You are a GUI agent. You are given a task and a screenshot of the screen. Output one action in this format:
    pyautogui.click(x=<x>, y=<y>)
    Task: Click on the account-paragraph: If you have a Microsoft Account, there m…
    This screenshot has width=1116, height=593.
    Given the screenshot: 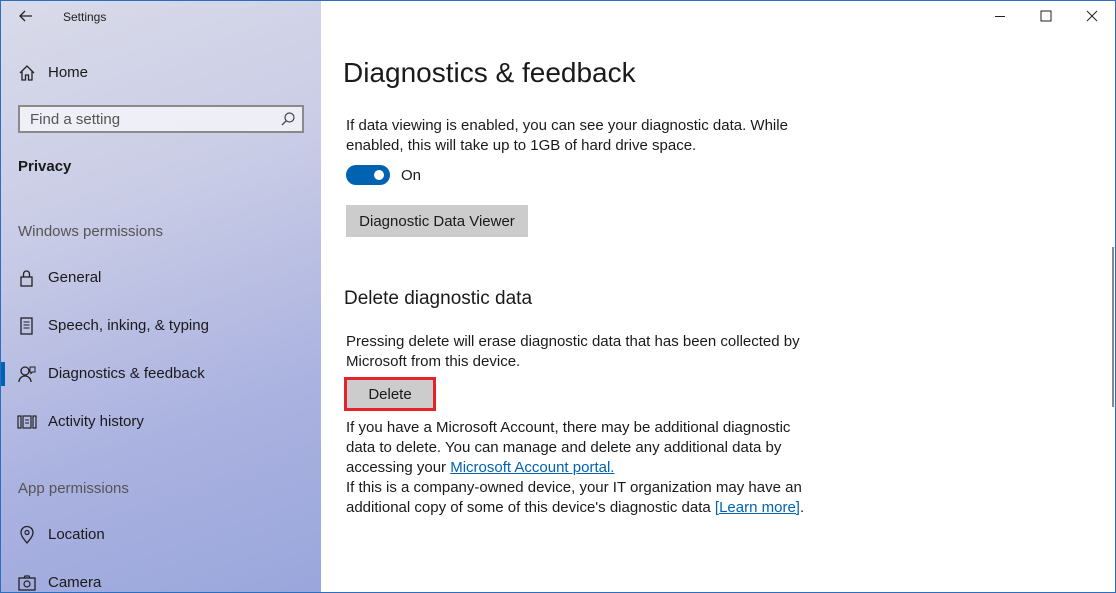 What is the action you would take?
    pyautogui.click(x=576, y=448)
    